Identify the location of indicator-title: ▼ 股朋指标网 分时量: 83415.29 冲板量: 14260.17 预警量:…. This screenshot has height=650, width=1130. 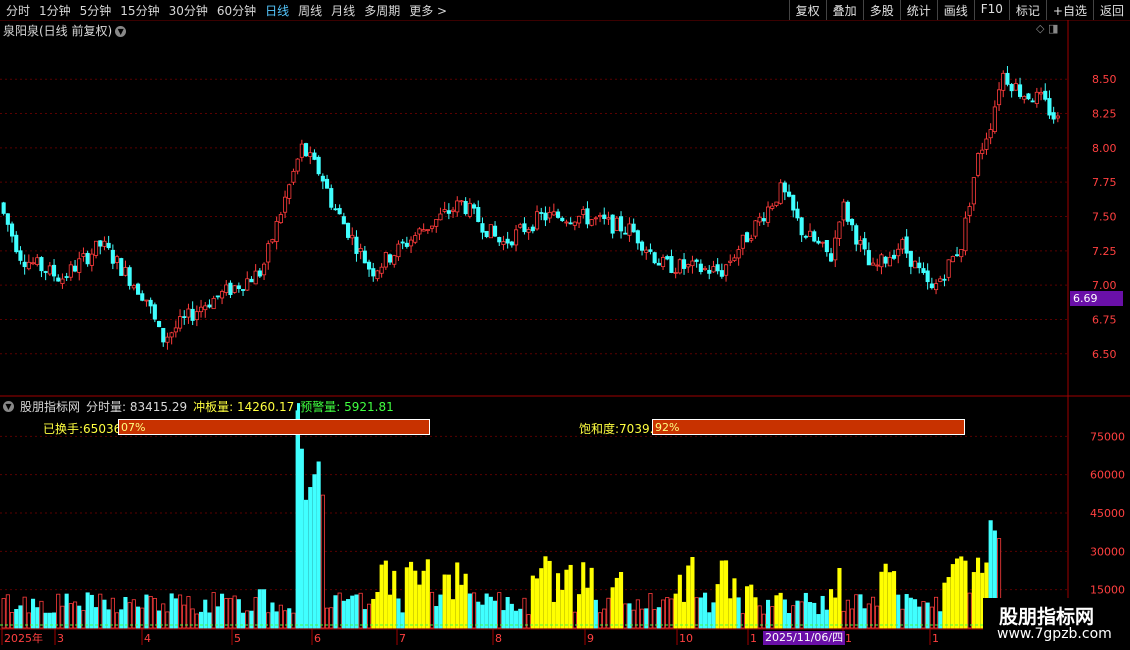
(198, 406).